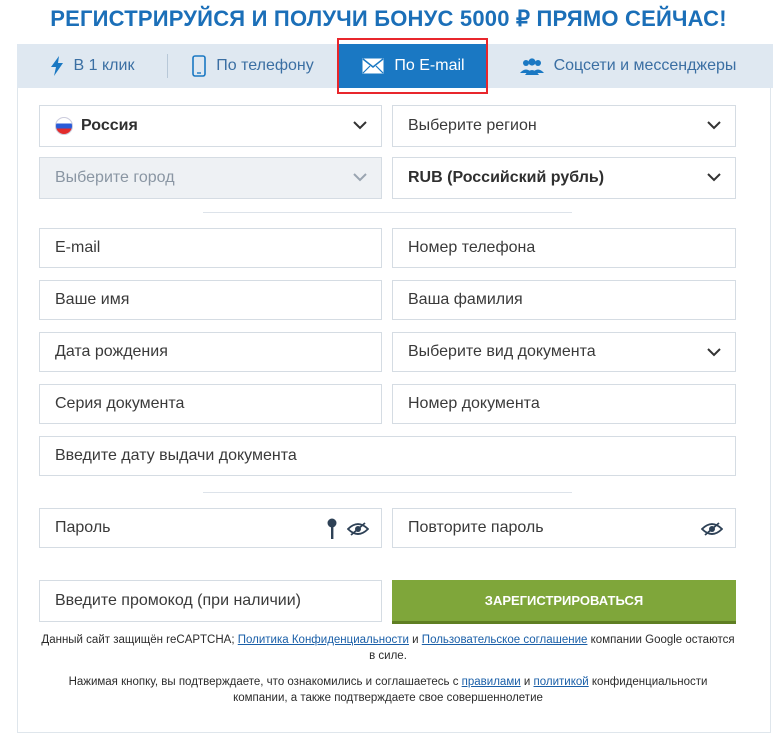 This screenshot has height=742, width=777. What do you see at coordinates (210, 248) in the screenshot?
I see `email-field: E-mail` at bounding box center [210, 248].